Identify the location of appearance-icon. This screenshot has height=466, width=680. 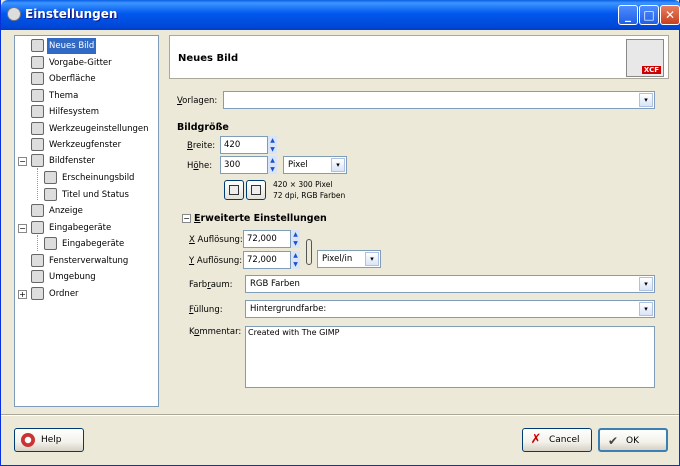
(50, 177).